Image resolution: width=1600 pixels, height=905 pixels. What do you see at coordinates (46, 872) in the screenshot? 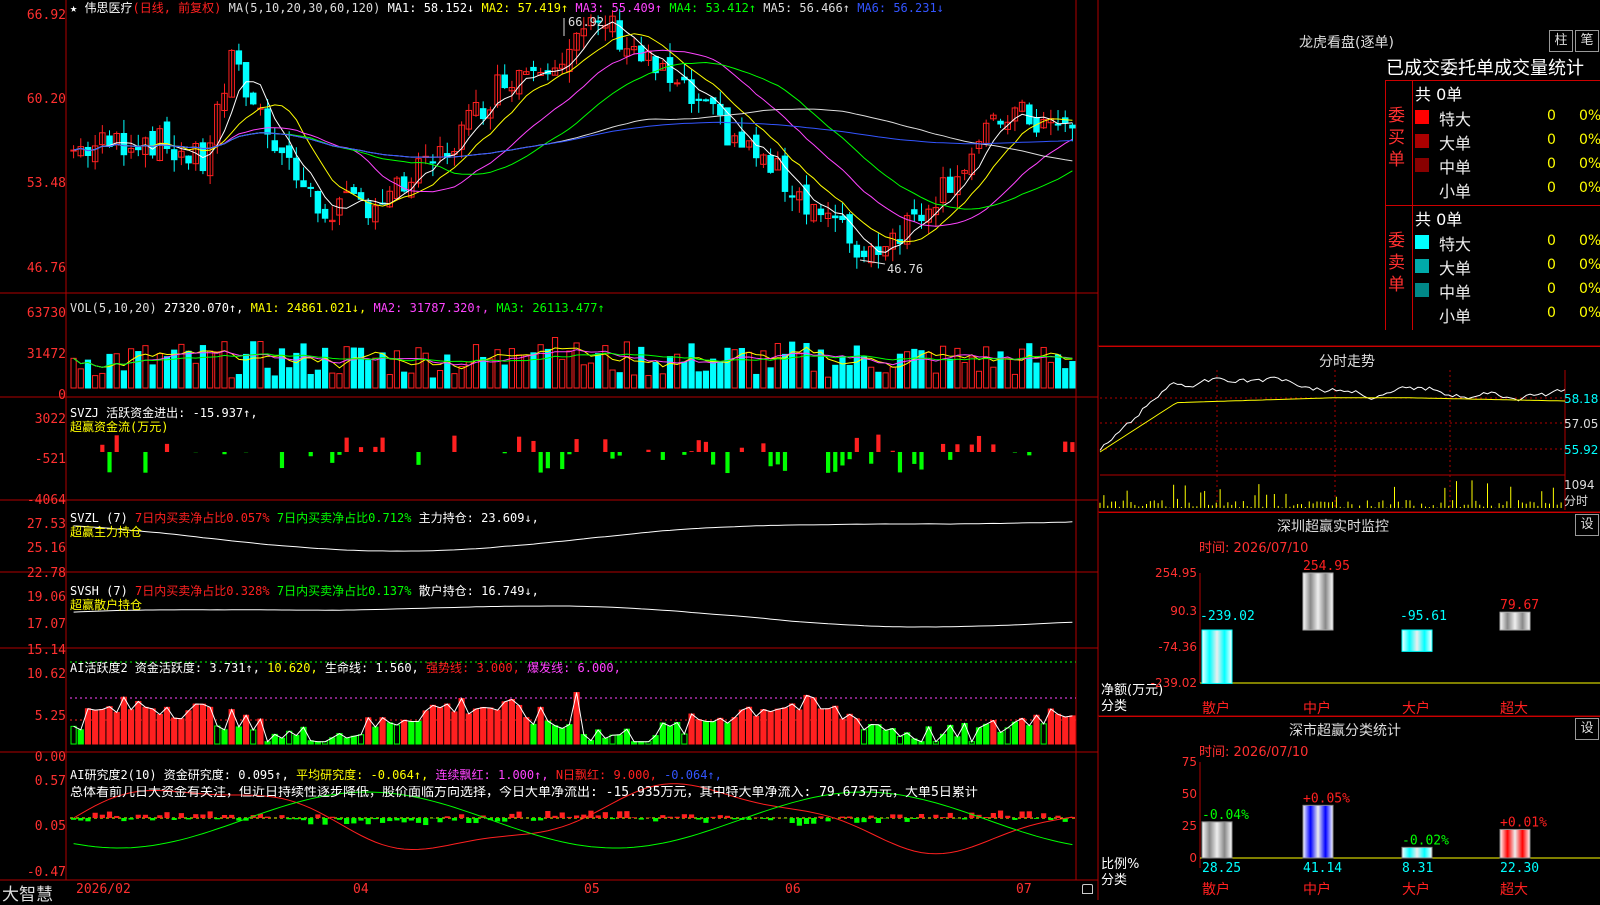
I see `ai2-axis-label: -0.47` at bounding box center [46, 872].